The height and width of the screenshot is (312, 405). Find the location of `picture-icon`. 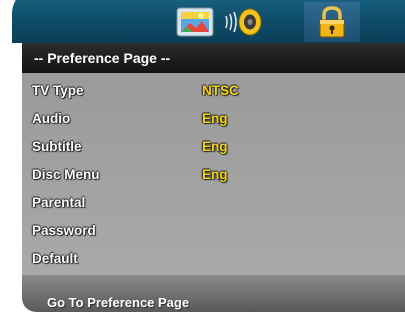

picture-icon is located at coordinates (195, 22).